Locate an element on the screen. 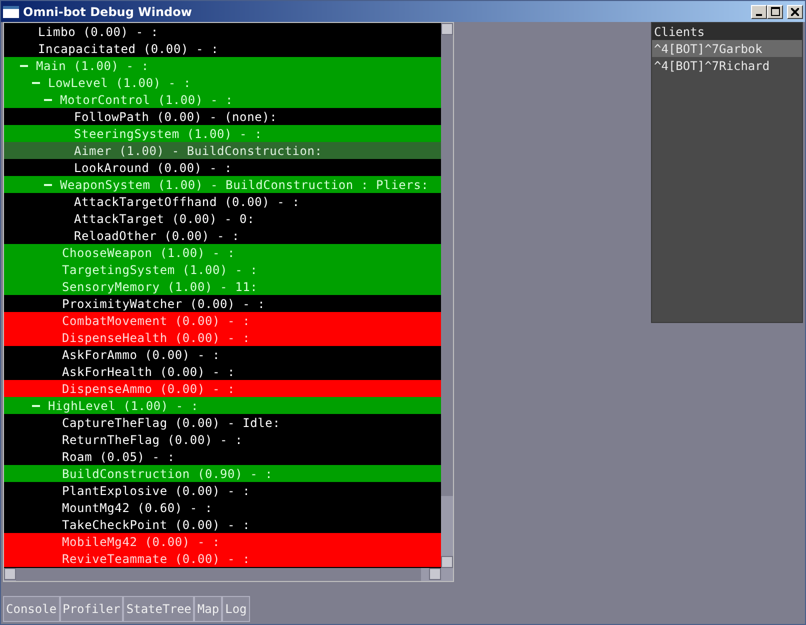  scroll-up-button is located at coordinates (447, 29).